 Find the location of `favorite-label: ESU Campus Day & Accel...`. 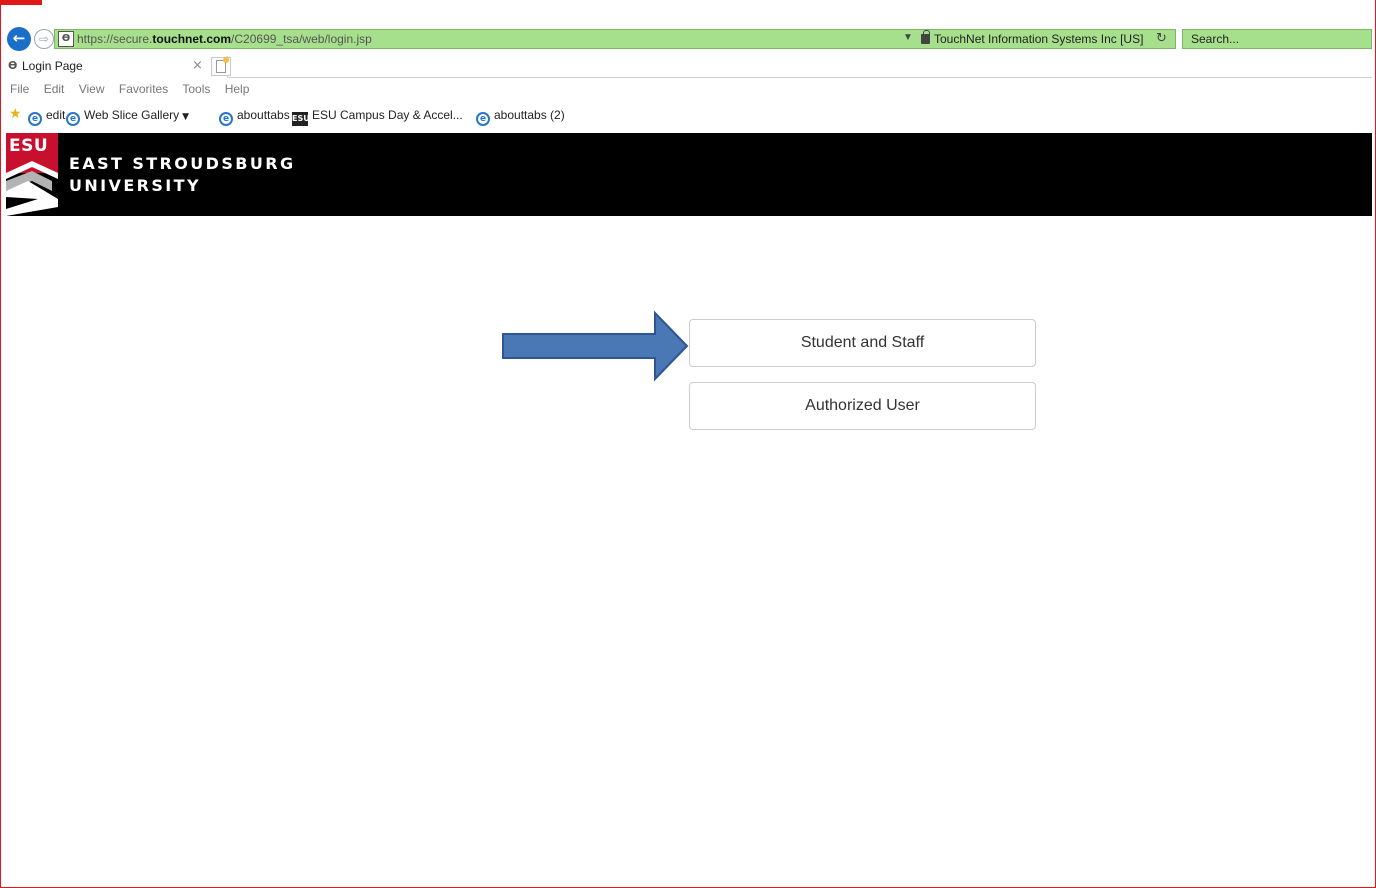

favorite-label: ESU Campus Day & Accel... is located at coordinates (387, 115).